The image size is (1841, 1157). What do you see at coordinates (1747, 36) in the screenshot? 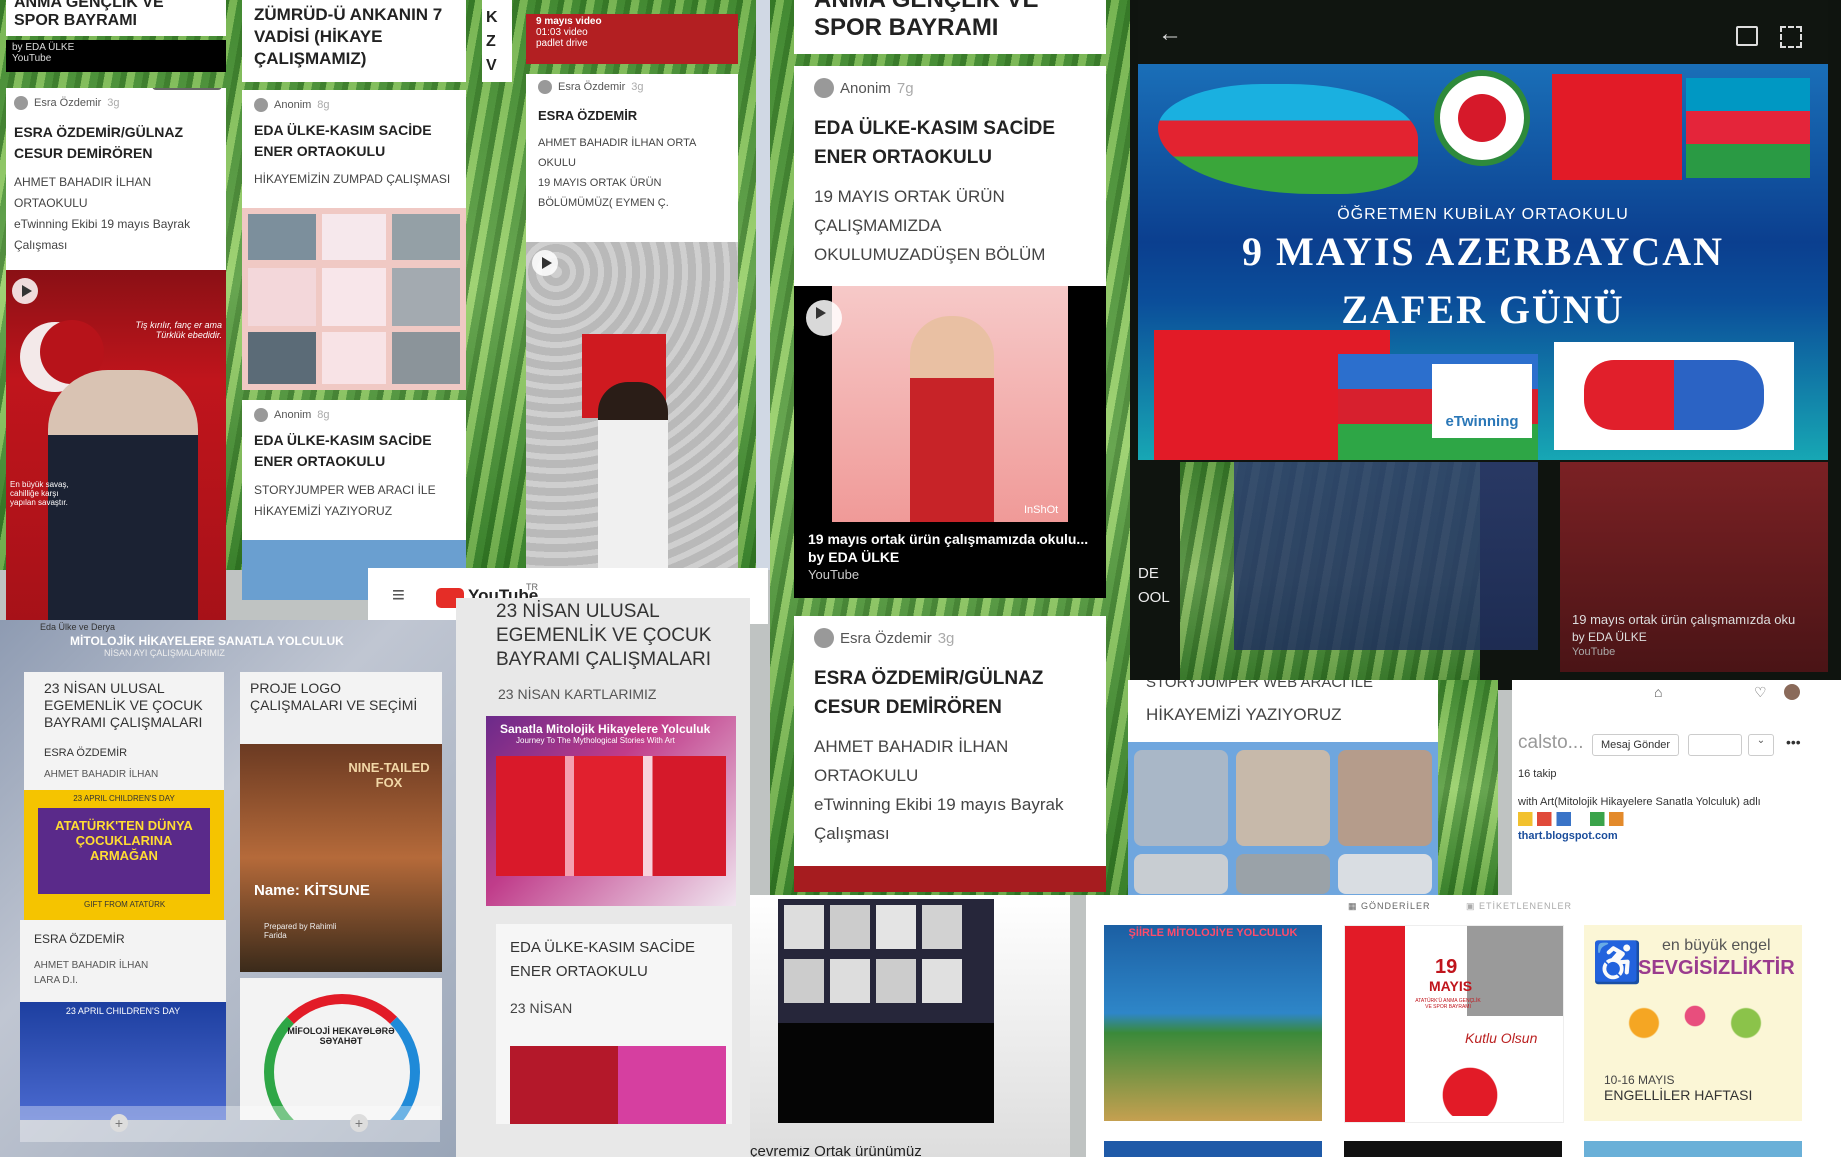
I see `open-external-icon` at bounding box center [1747, 36].